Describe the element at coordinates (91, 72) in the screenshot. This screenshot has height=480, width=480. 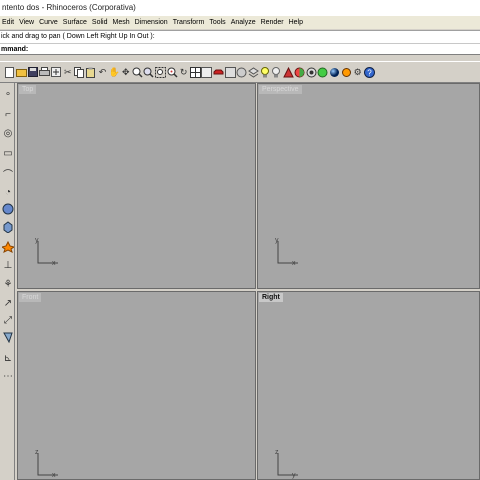
I see `paste-icon` at that location.